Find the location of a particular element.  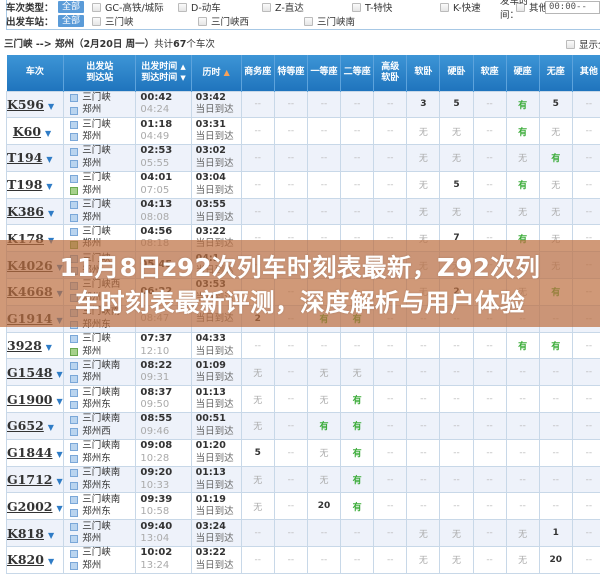

filter-station-sanmenxia-south: 三门峡南 is located at coordinates (351, 21).